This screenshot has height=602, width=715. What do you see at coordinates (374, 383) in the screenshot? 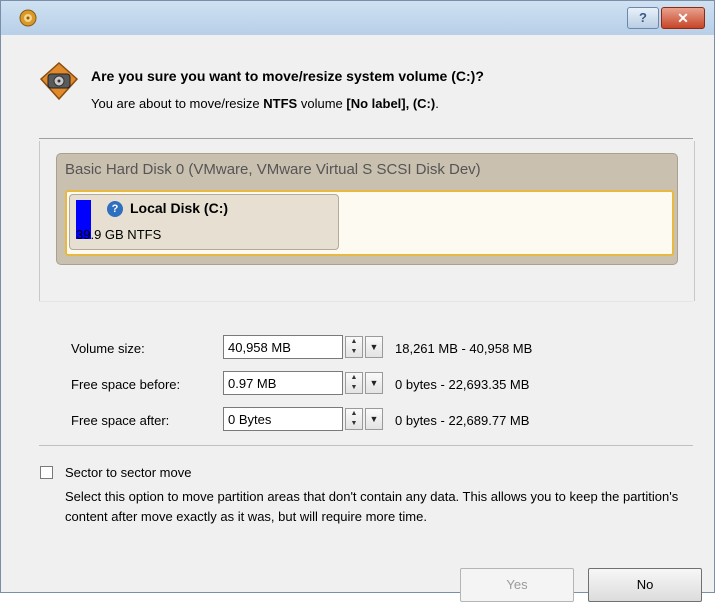
I see `free-before-unit-dropdown: ▼` at bounding box center [374, 383].